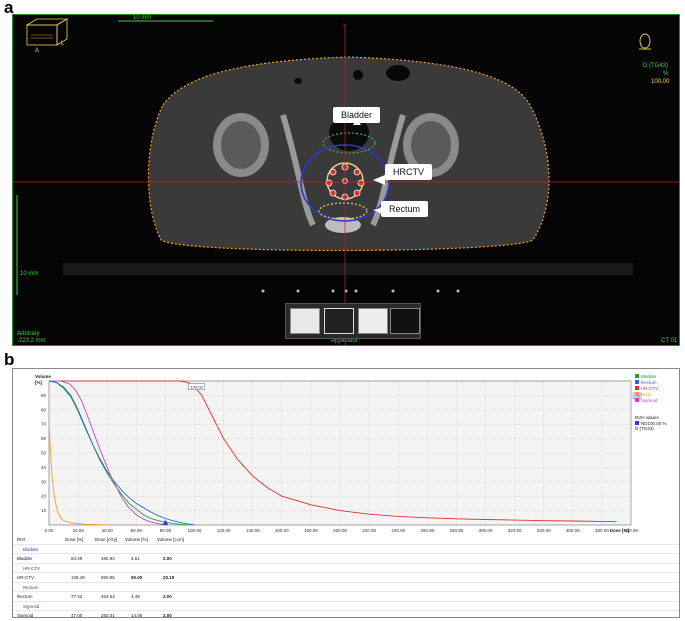  What do you see at coordinates (31, 606) in the screenshot?
I see `table-group-label: Sigmoid` at bounding box center [31, 606].